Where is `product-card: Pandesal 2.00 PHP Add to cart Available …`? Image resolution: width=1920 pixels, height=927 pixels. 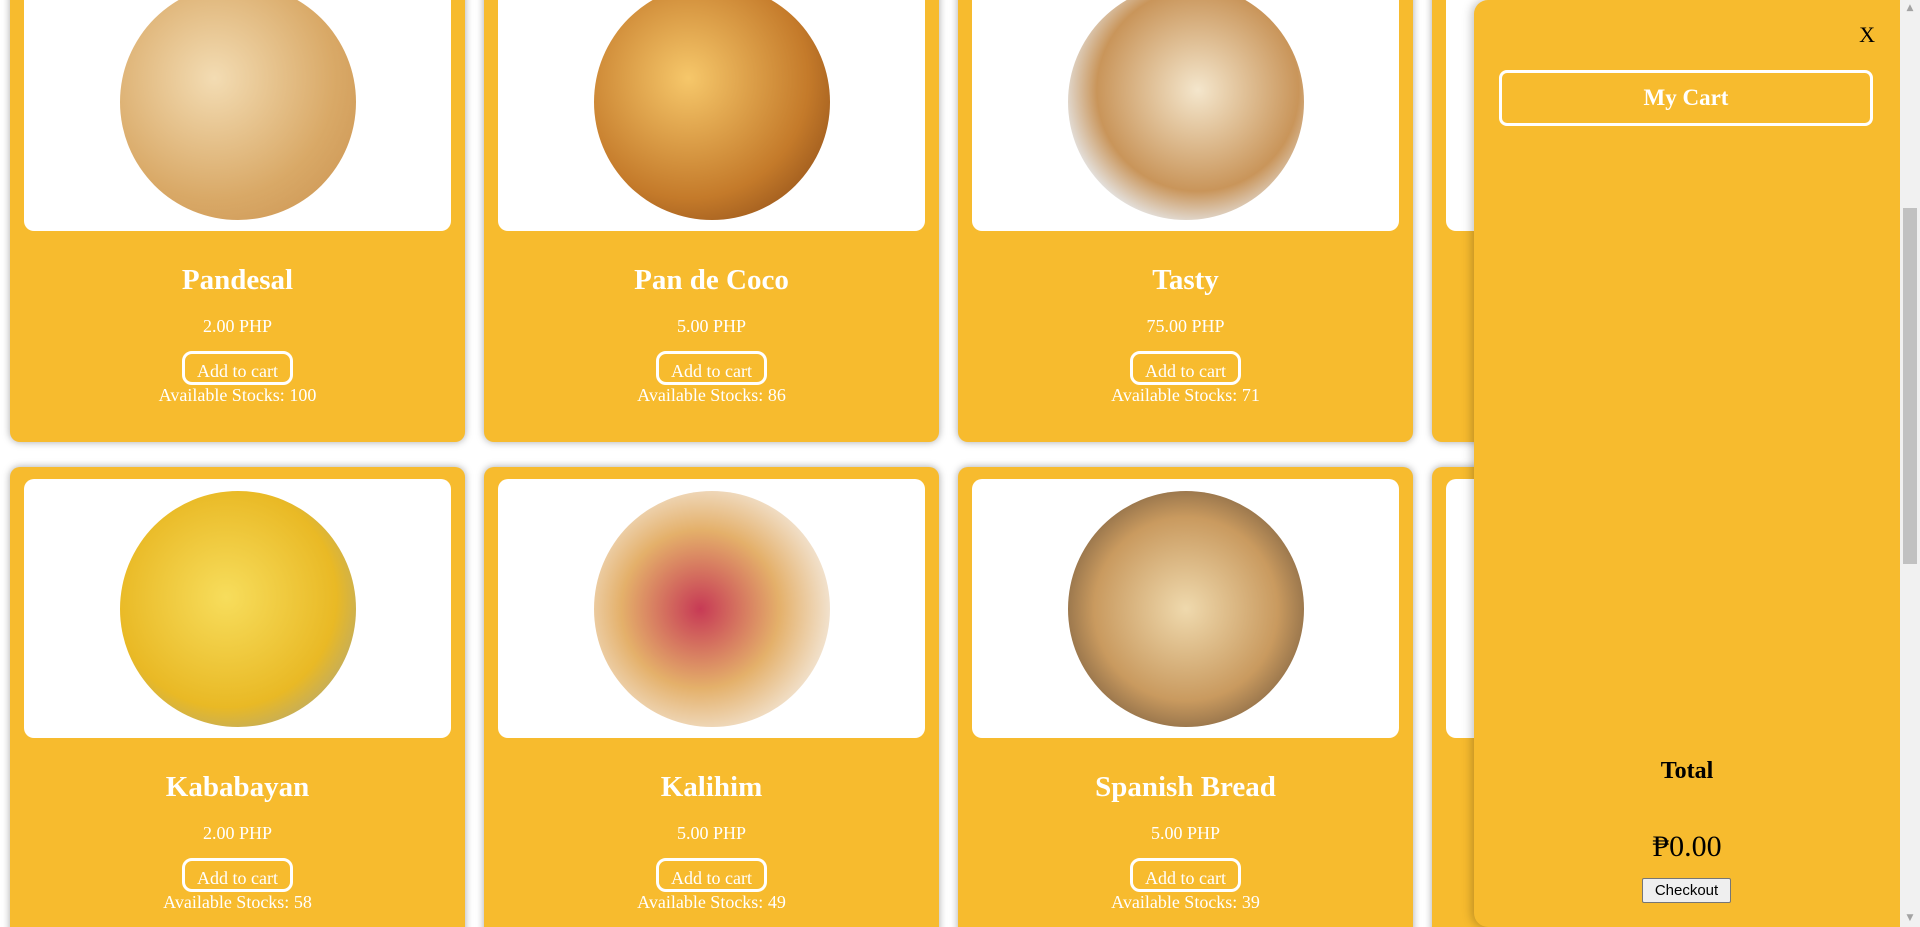
product-card: Pandesal 2.00 PHP Add to cart Available … is located at coordinates (237, 221).